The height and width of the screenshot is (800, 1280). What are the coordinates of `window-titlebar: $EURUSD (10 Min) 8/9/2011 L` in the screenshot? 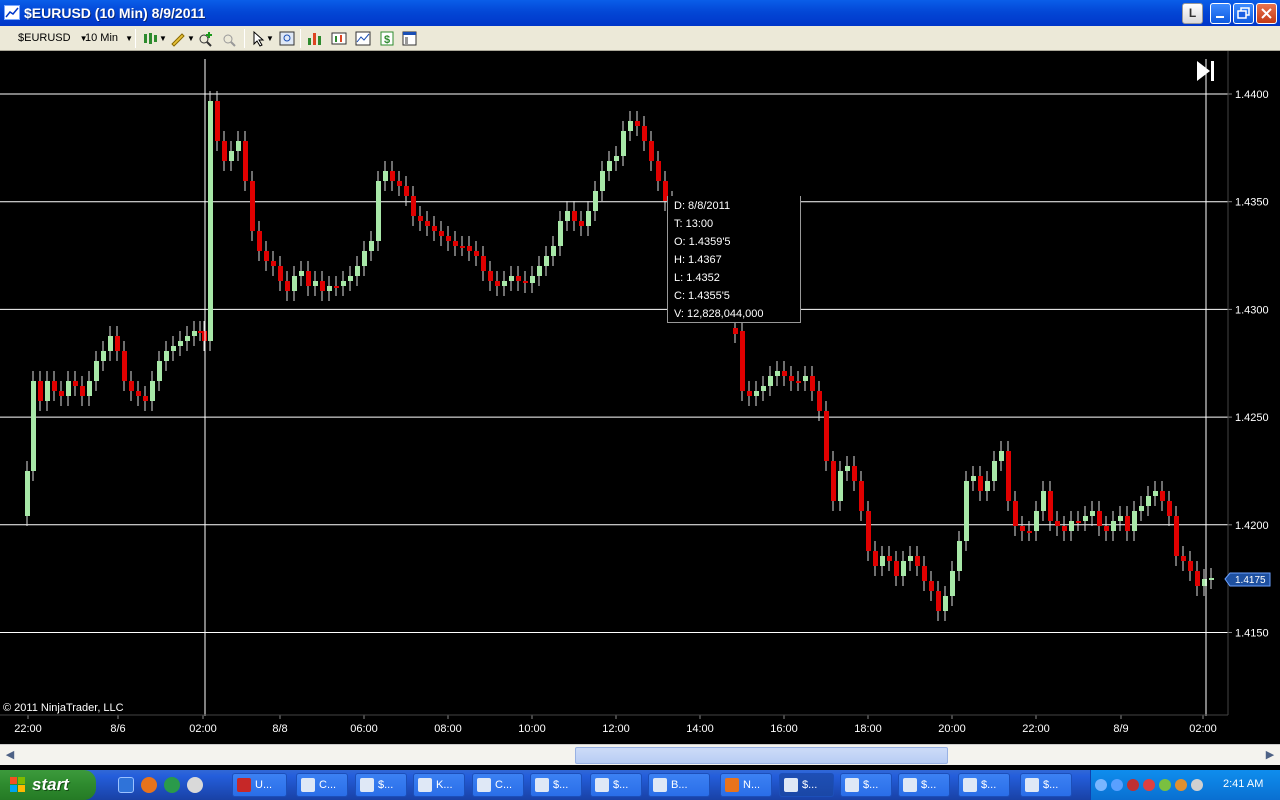 It's located at (640, 13).